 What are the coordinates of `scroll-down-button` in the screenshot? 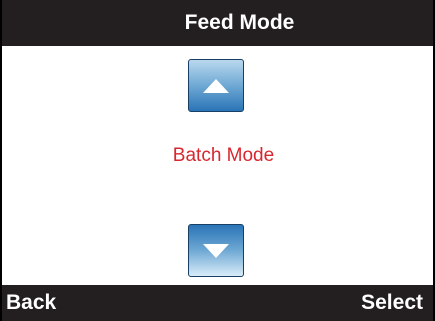 It's located at (216, 250).